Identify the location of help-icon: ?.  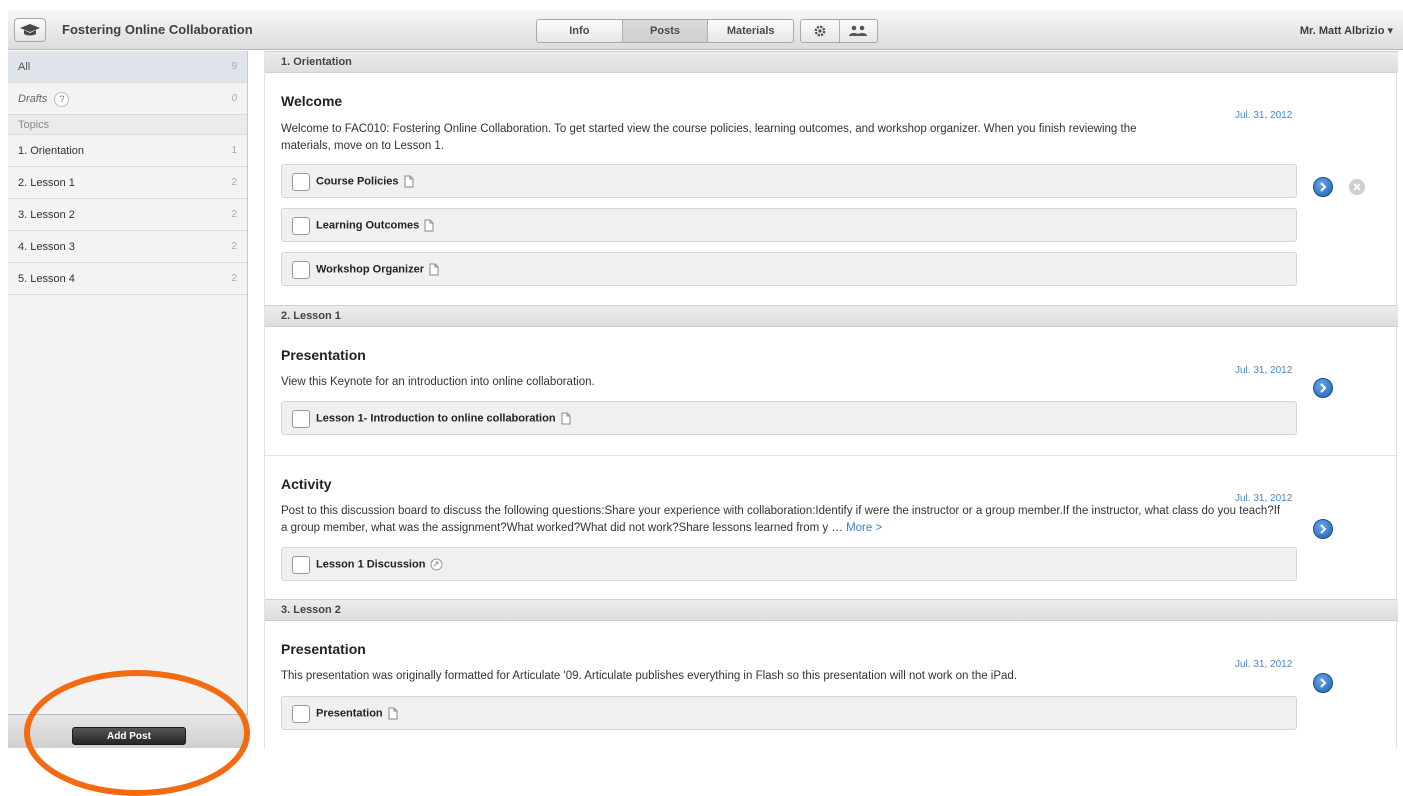
(62, 99).